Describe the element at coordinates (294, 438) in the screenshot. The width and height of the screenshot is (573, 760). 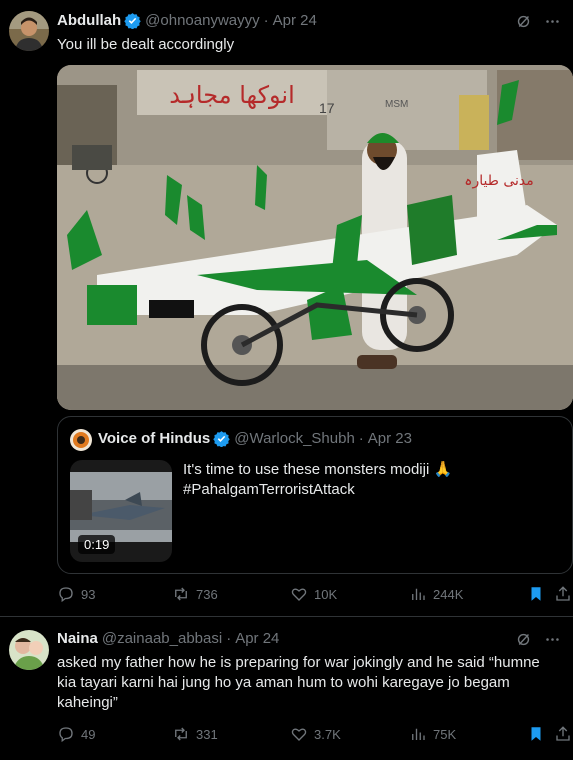
I see `quoted-handle: @Warlock_Shubh` at that location.